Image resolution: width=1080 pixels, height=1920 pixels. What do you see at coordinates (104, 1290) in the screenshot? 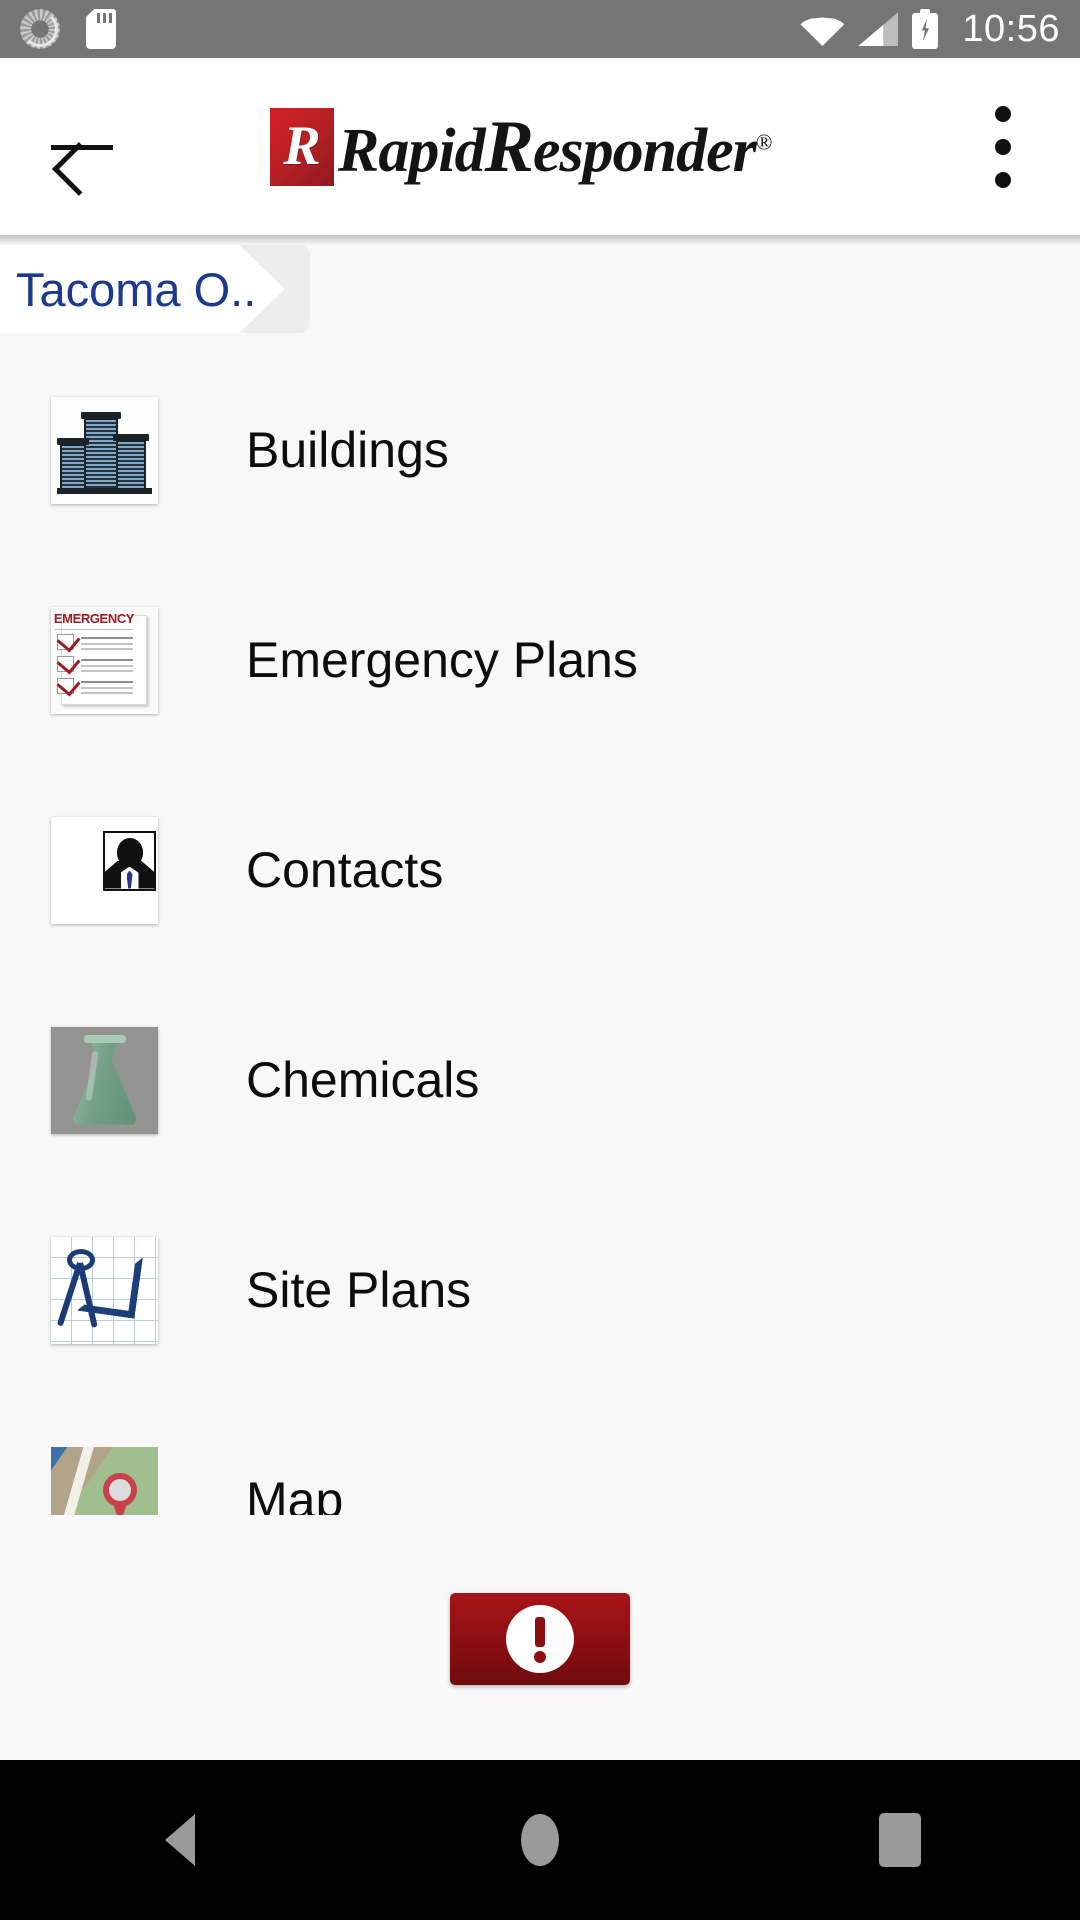
I see `site-plans-icon` at bounding box center [104, 1290].